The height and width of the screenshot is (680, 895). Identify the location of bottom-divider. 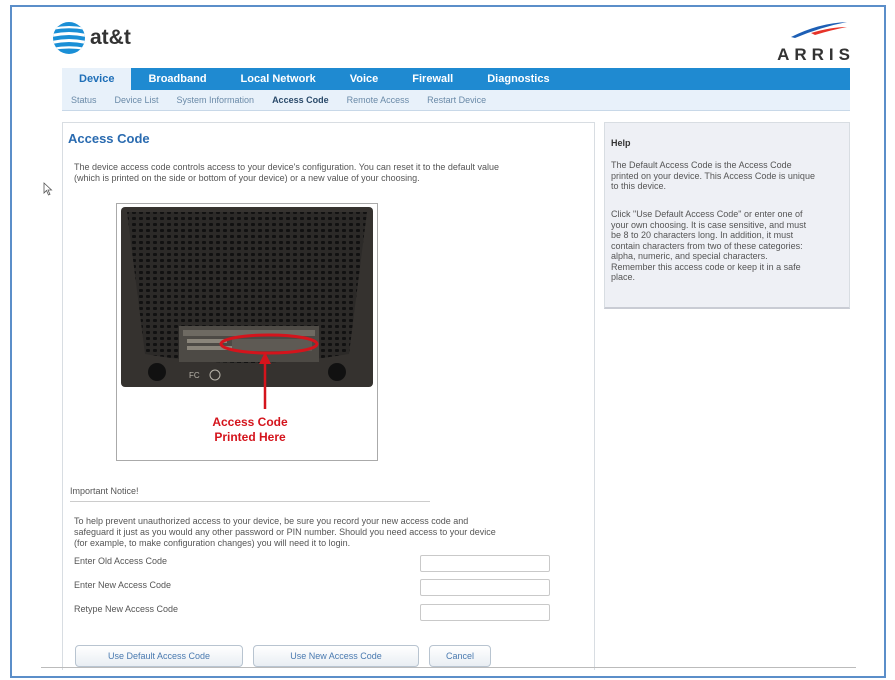
(448, 667).